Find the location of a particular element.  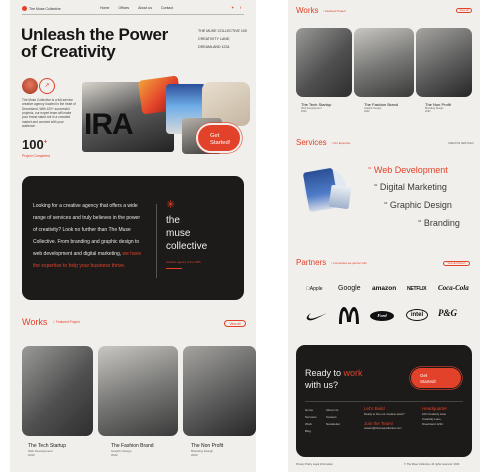

footer-title-text: Ready to is located at coordinates (324, 373).